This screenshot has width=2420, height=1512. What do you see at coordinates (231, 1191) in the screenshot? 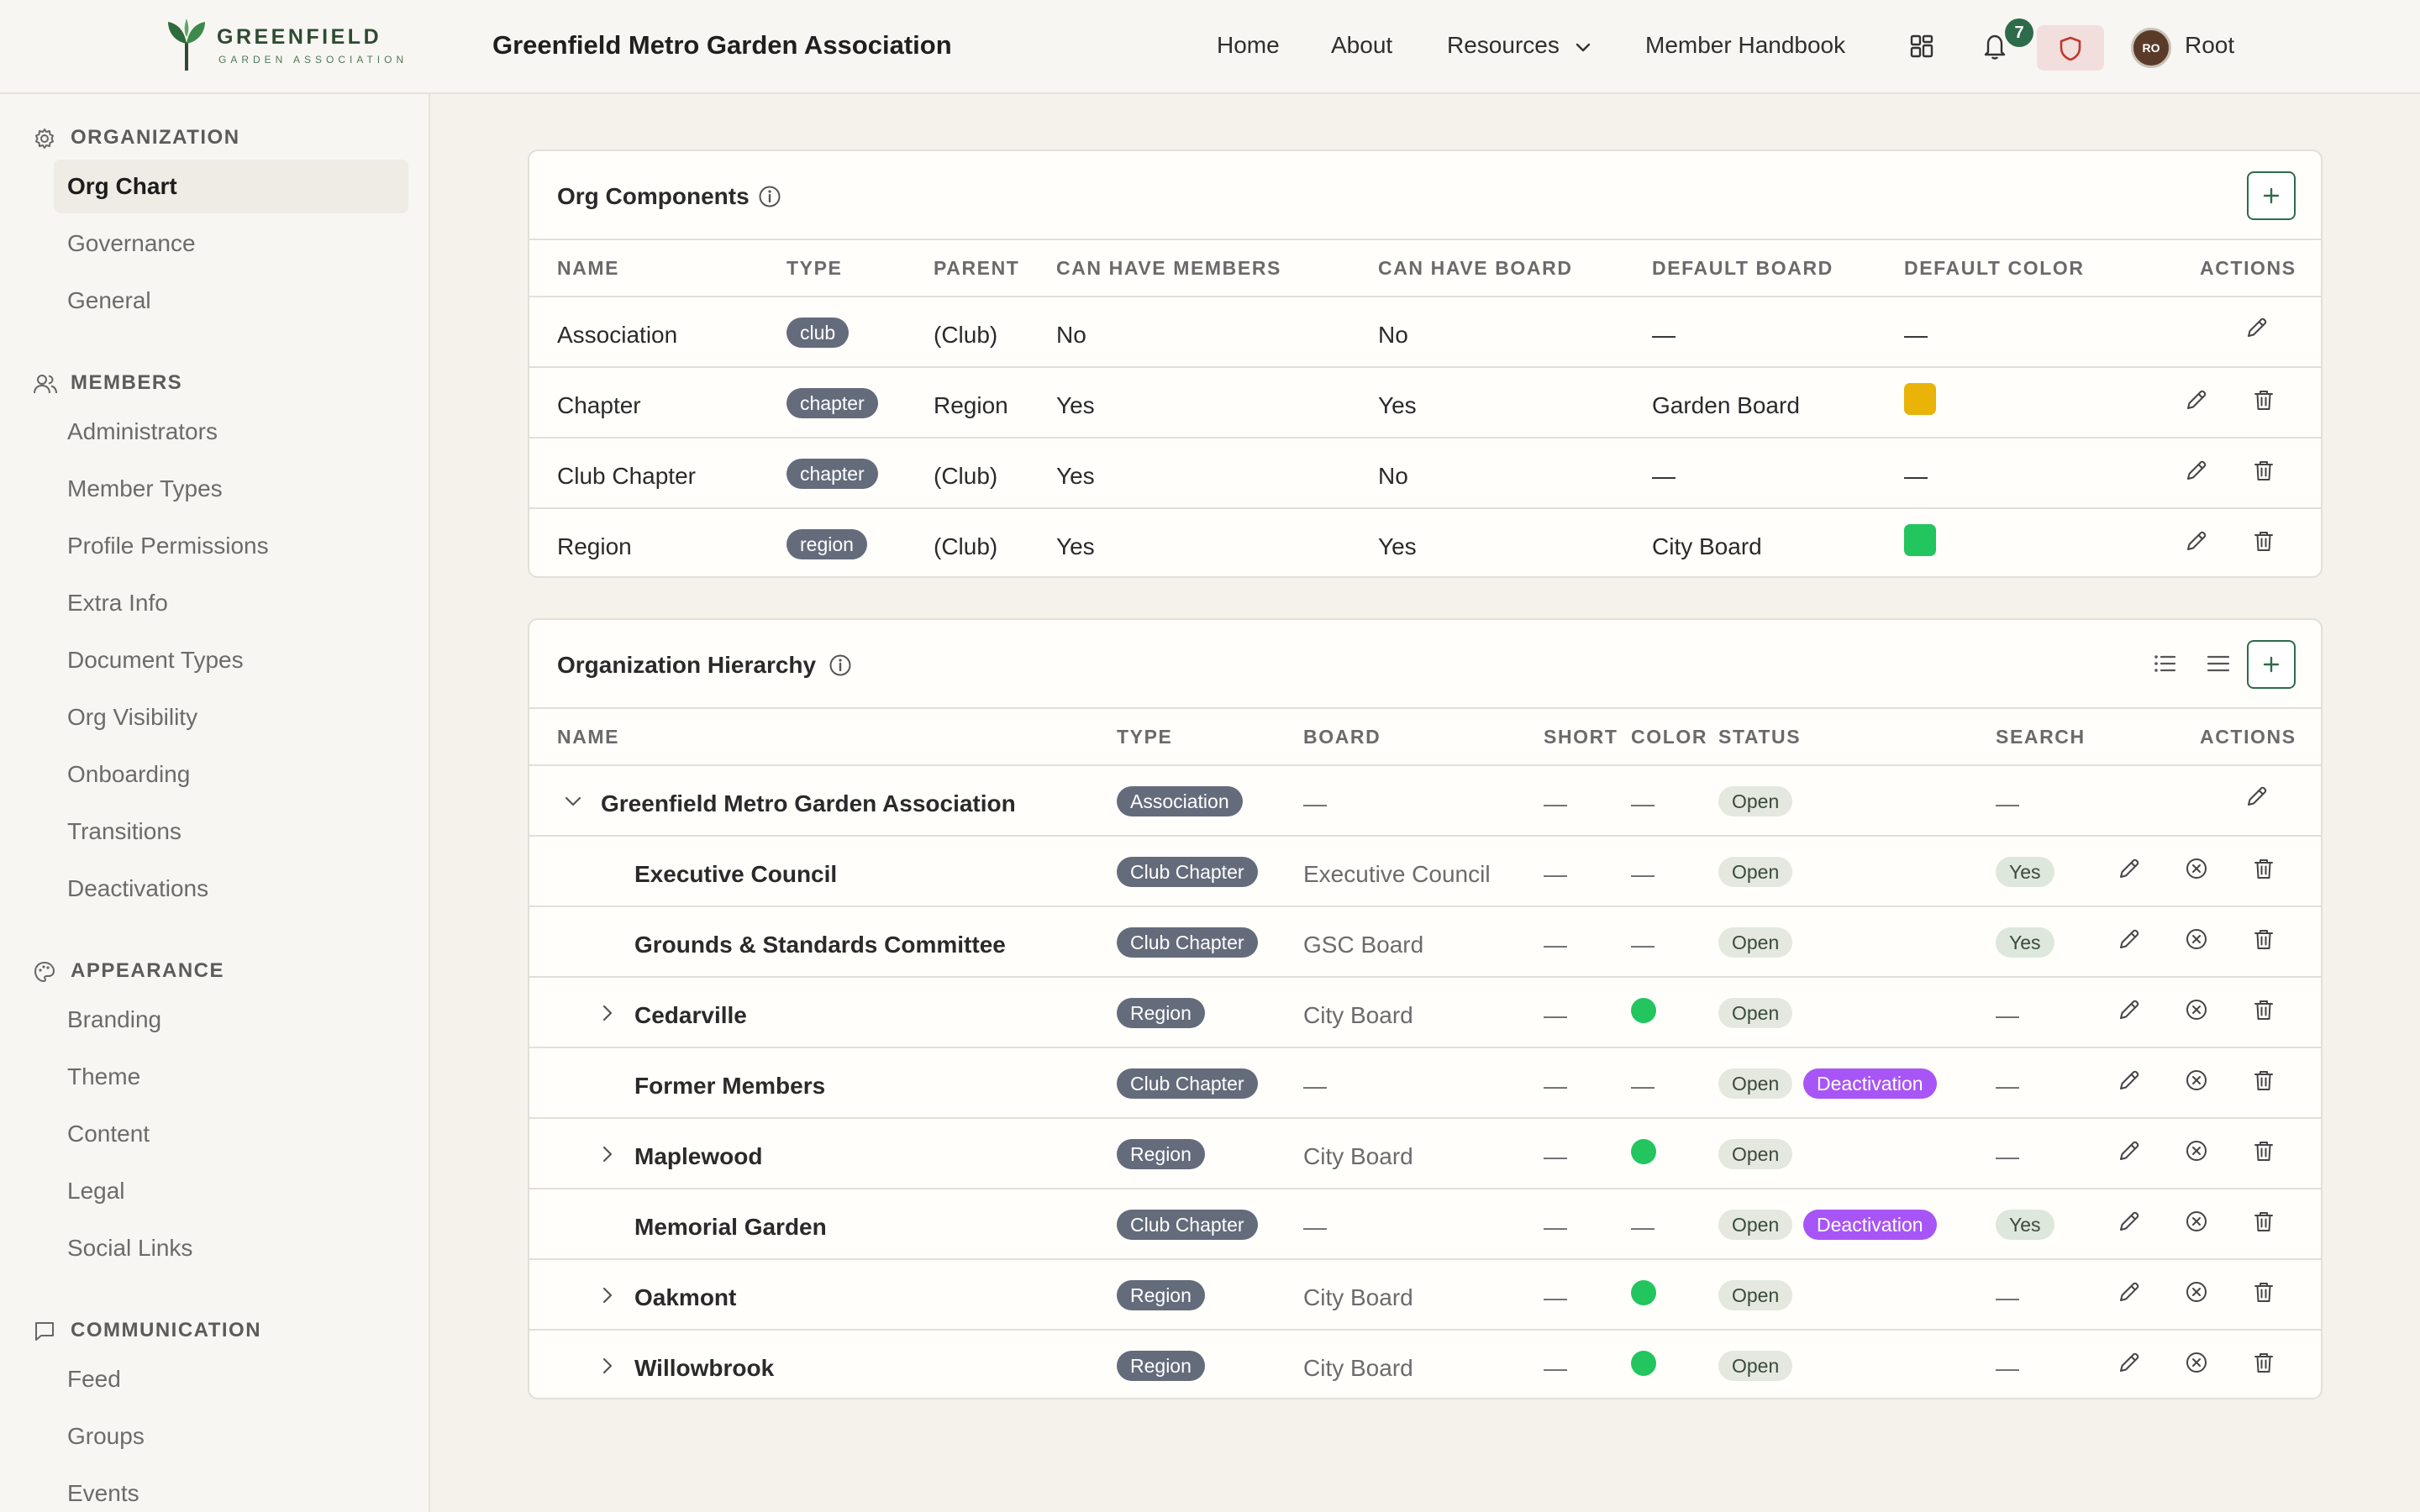
I see `sidebar-item-legal: Legal` at bounding box center [231, 1191].